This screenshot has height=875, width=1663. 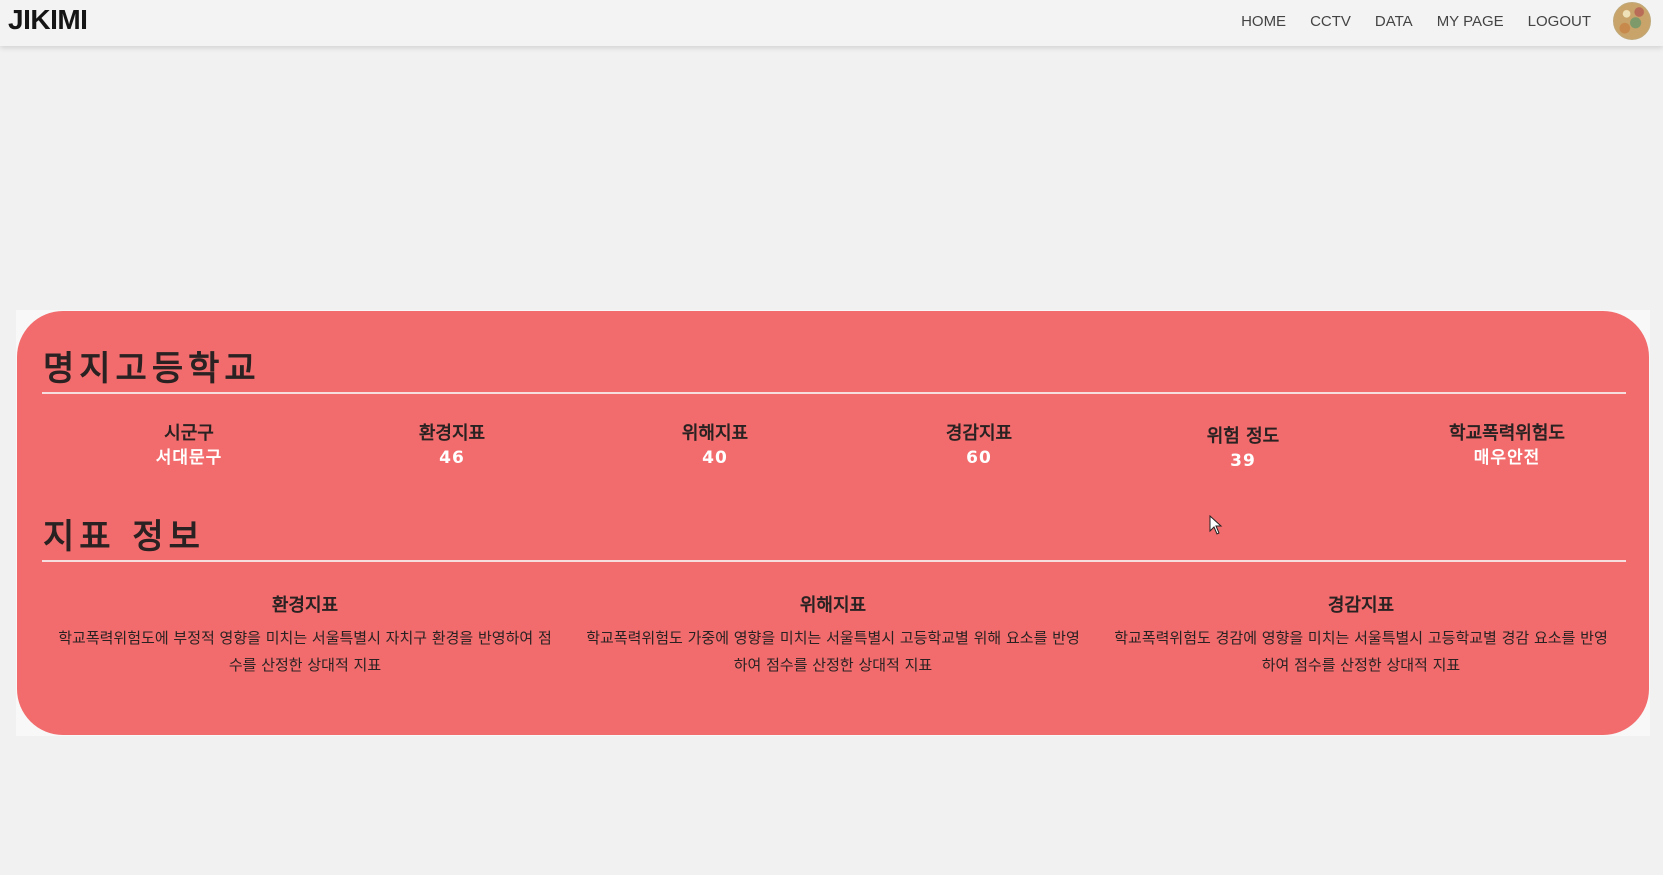 I want to click on nav-links: HOME CCTV DATA MY PAGE LOGOUT, so click(x=1404, y=21).